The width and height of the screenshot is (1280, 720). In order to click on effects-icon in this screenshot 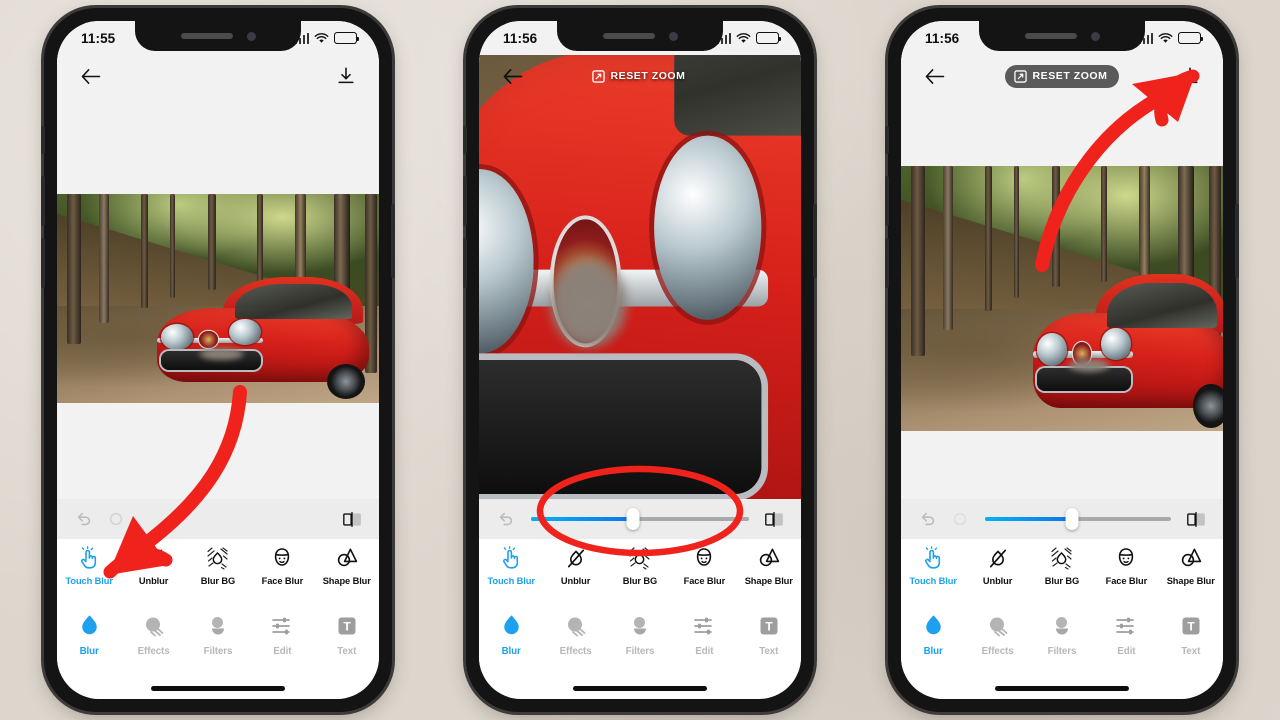, I will do `click(576, 626)`.